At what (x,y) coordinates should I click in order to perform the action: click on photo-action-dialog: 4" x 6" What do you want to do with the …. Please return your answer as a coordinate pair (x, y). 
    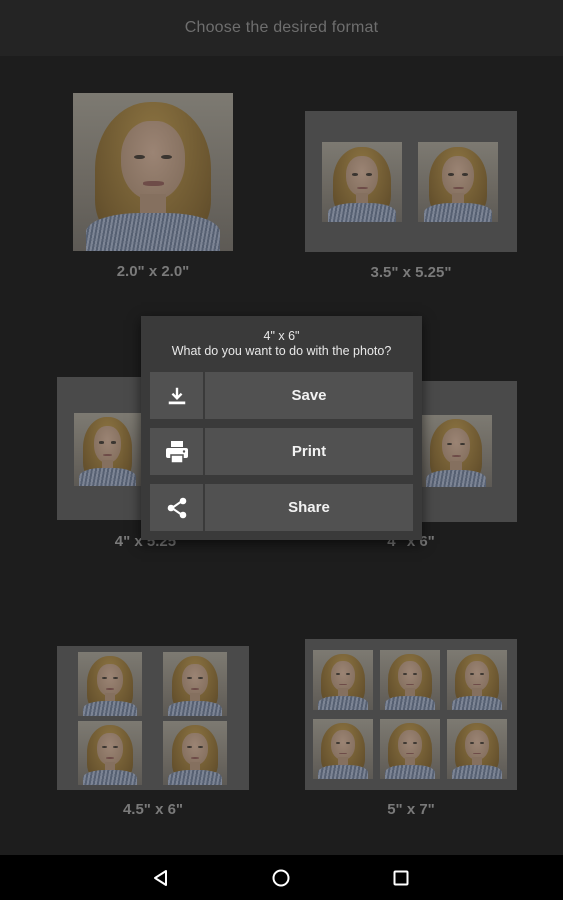
    Looking at the image, I should click on (281, 428).